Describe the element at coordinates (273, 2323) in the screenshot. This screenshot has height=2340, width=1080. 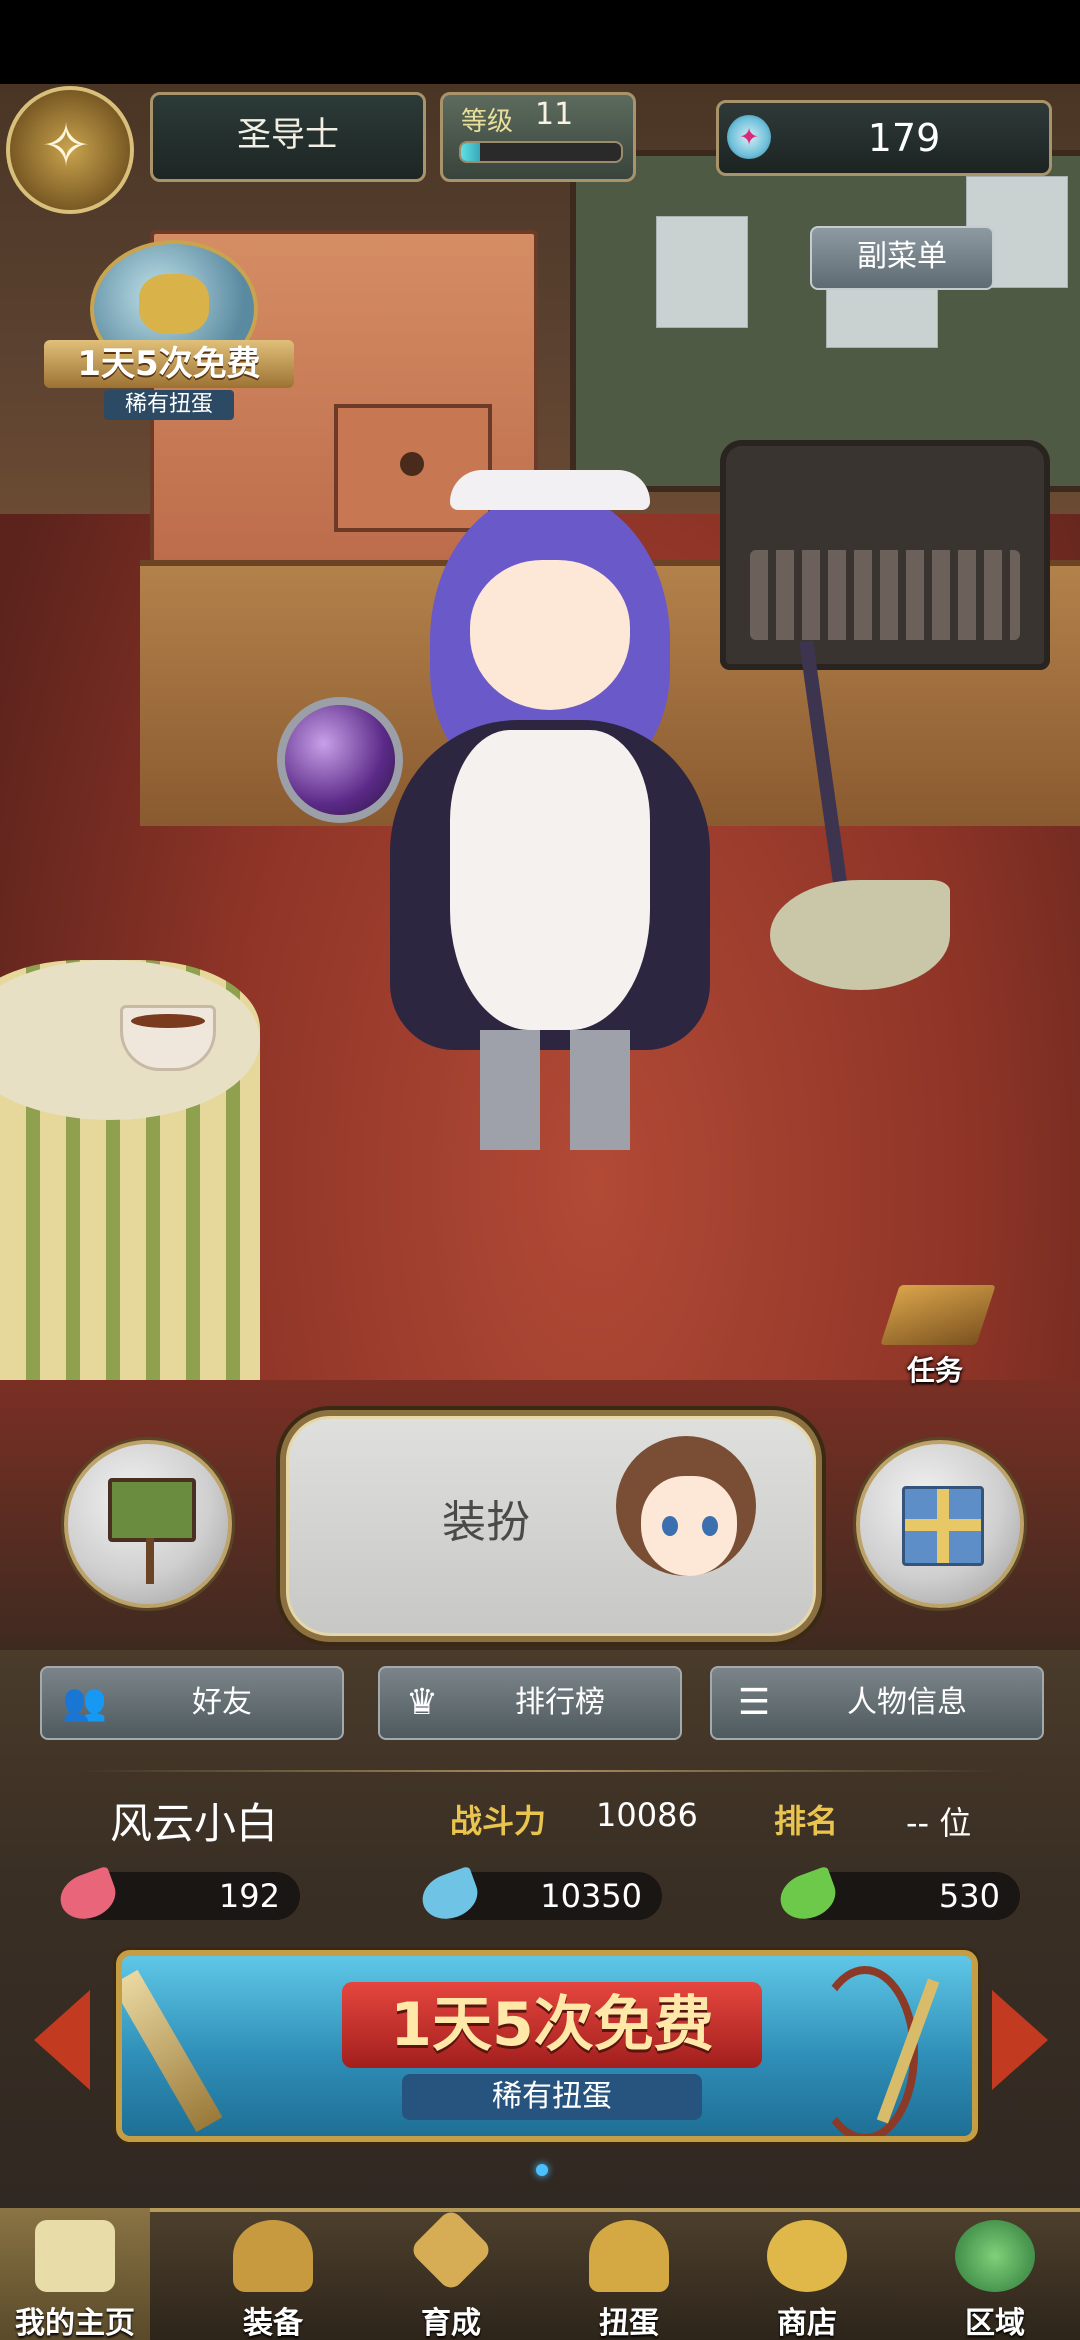
I see `nav-equipment-label: 装备` at that location.